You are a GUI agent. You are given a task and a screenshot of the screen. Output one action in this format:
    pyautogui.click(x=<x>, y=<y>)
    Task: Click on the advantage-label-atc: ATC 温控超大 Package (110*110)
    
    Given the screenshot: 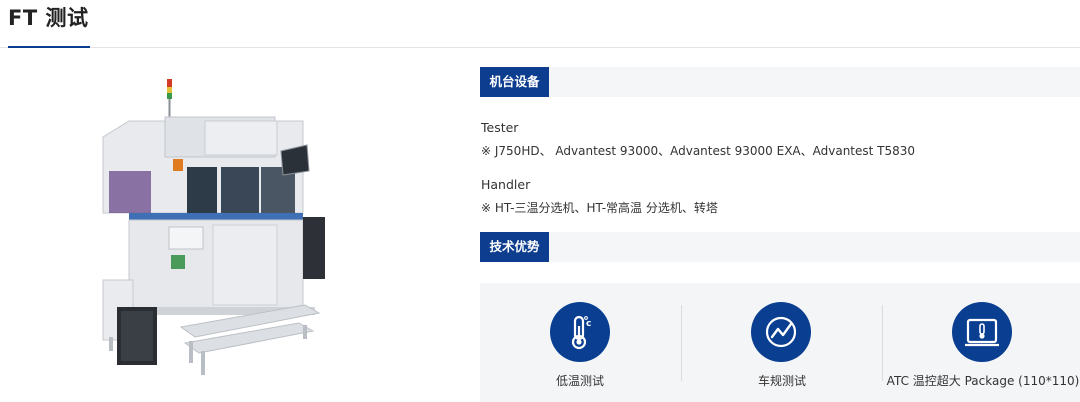 What is the action you would take?
    pyautogui.click(x=983, y=381)
    